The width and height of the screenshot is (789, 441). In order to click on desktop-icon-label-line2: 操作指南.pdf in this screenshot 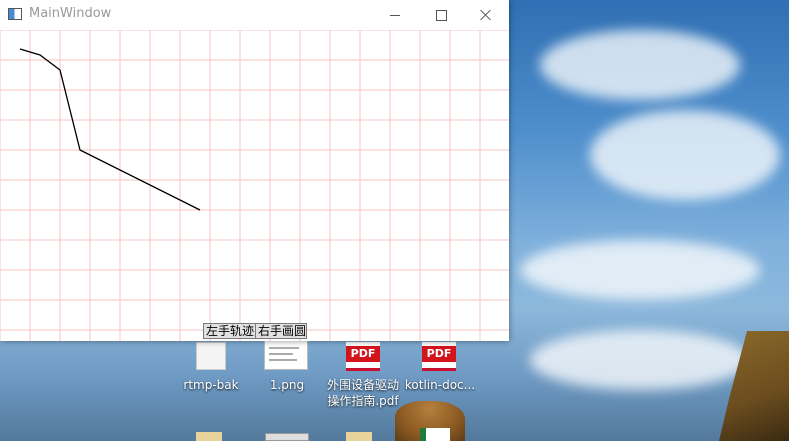, I will do `click(363, 401)`.